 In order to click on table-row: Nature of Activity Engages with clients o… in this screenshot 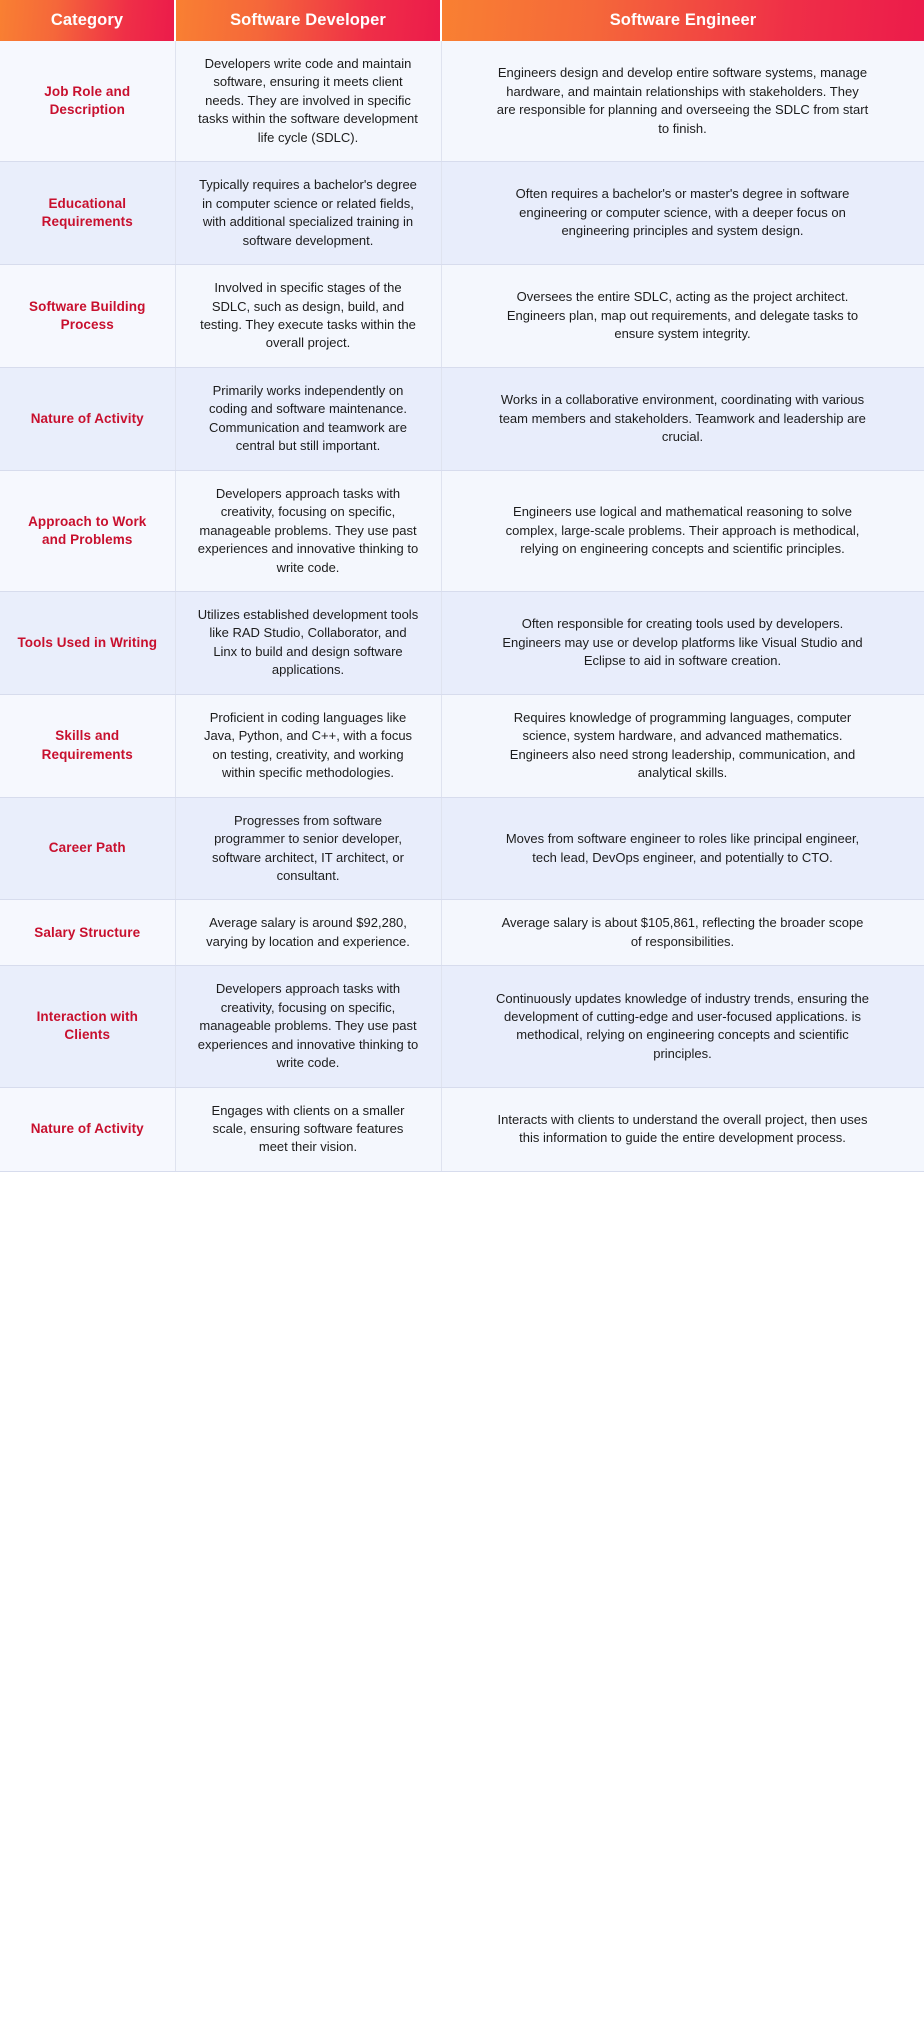, I will do `click(462, 1129)`.